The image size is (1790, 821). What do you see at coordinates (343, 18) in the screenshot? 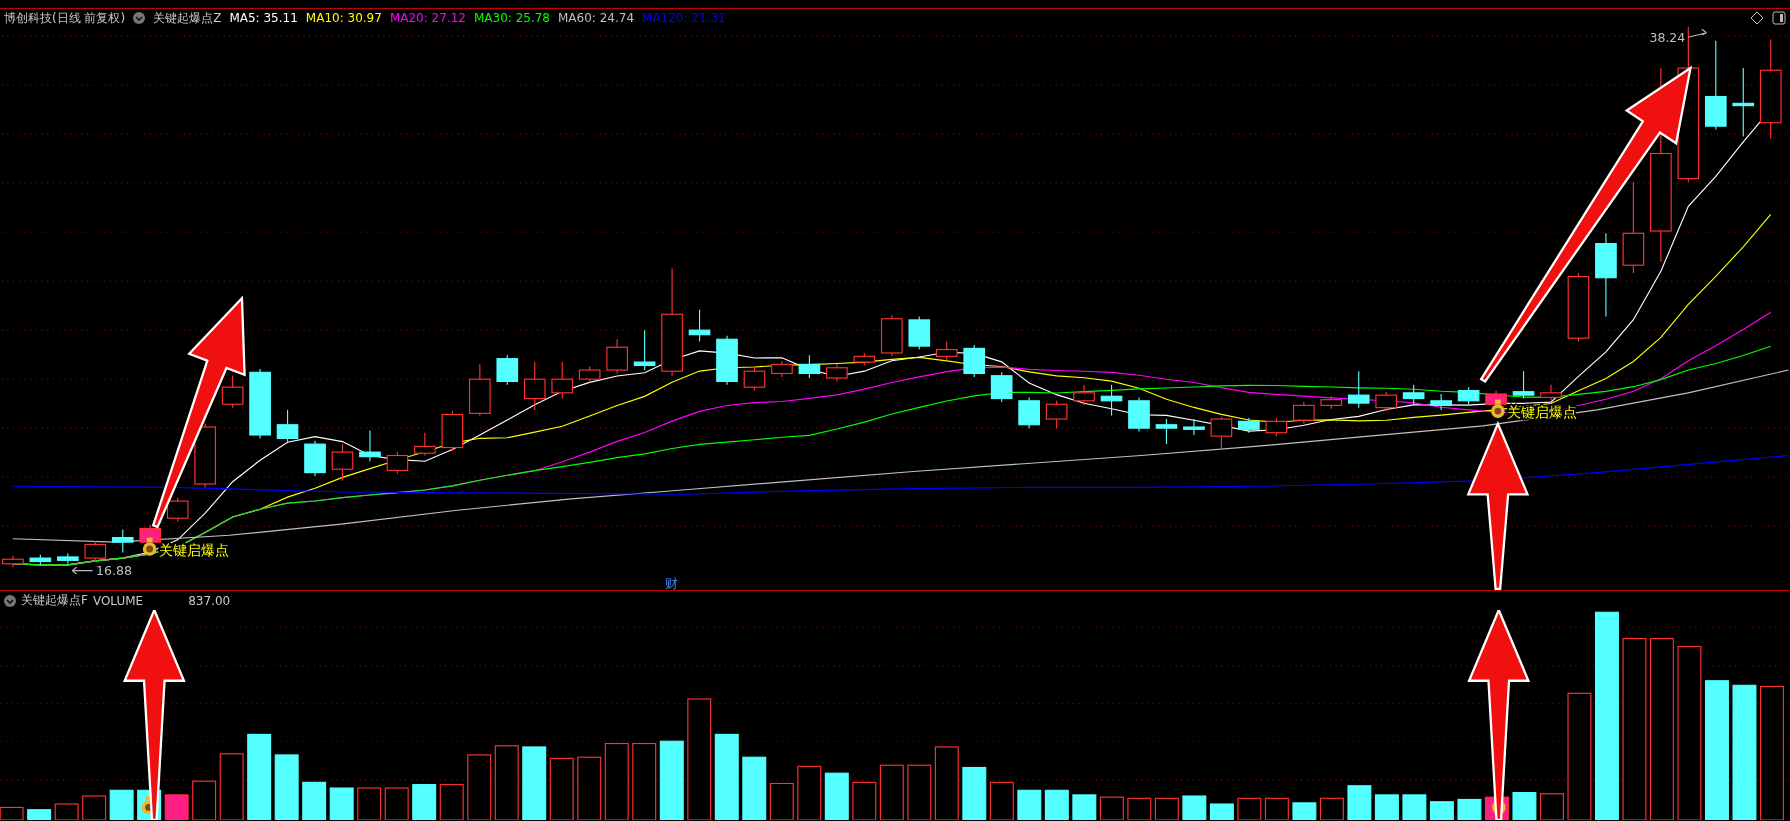
I see `moving-average-value: MA10: 30.97` at bounding box center [343, 18].